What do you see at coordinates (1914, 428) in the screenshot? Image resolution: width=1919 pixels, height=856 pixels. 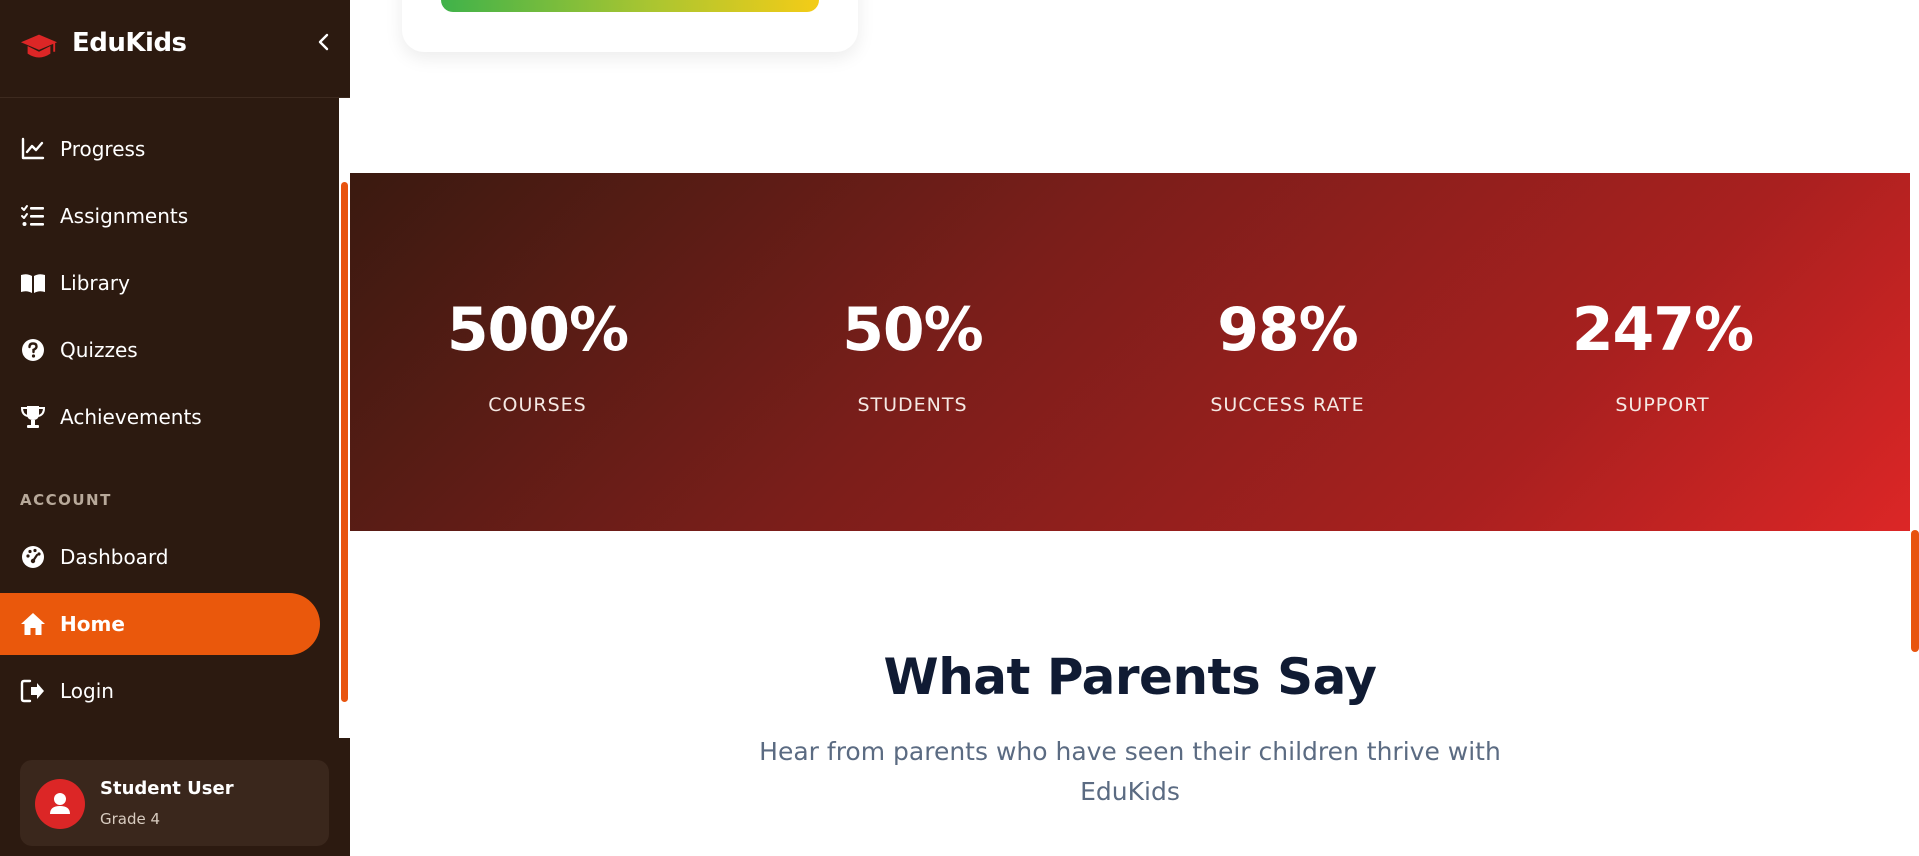 I see `page-scrollbar-track` at bounding box center [1914, 428].